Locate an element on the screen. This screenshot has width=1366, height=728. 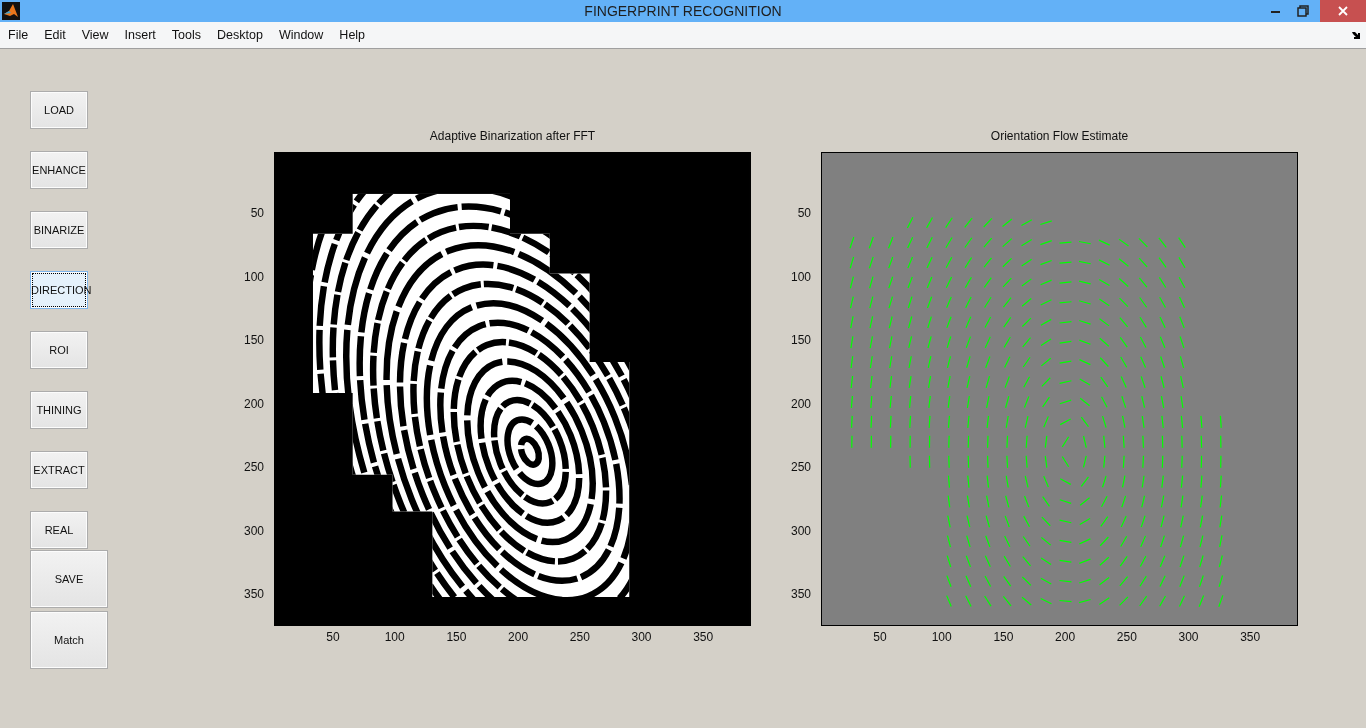
tool-button: ROI is located at coordinates (59, 350).